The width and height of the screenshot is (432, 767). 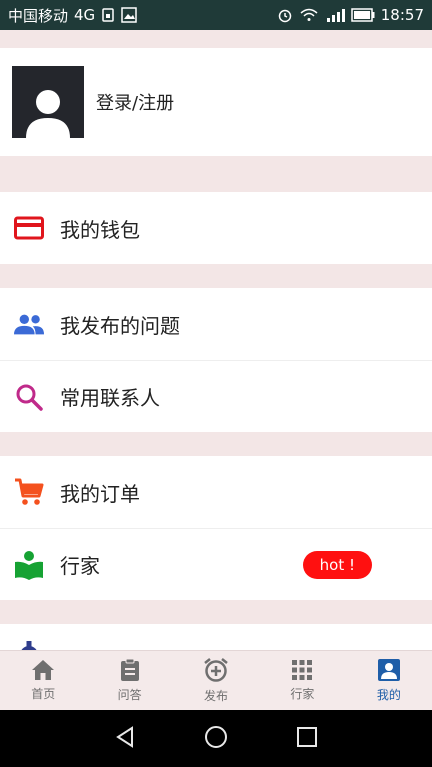 I want to click on system-navigation-bar, so click(x=216, y=738).